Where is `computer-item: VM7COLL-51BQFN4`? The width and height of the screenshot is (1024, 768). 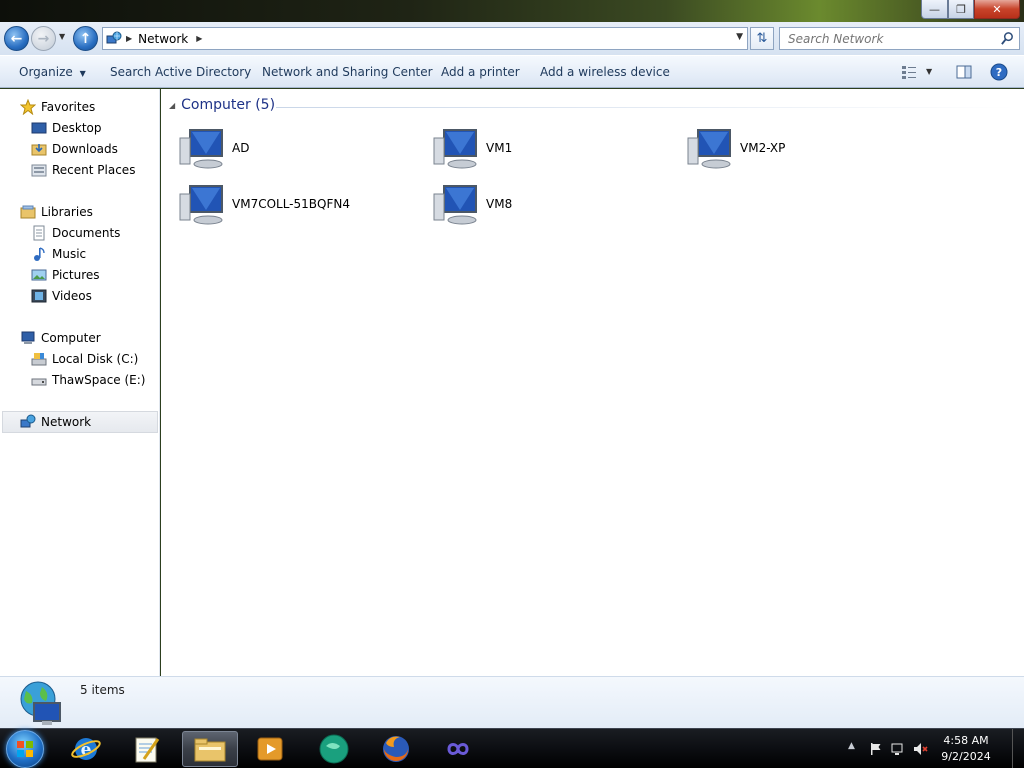
computer-item: VM7COLL-51BQFN4 is located at coordinates (264, 204).